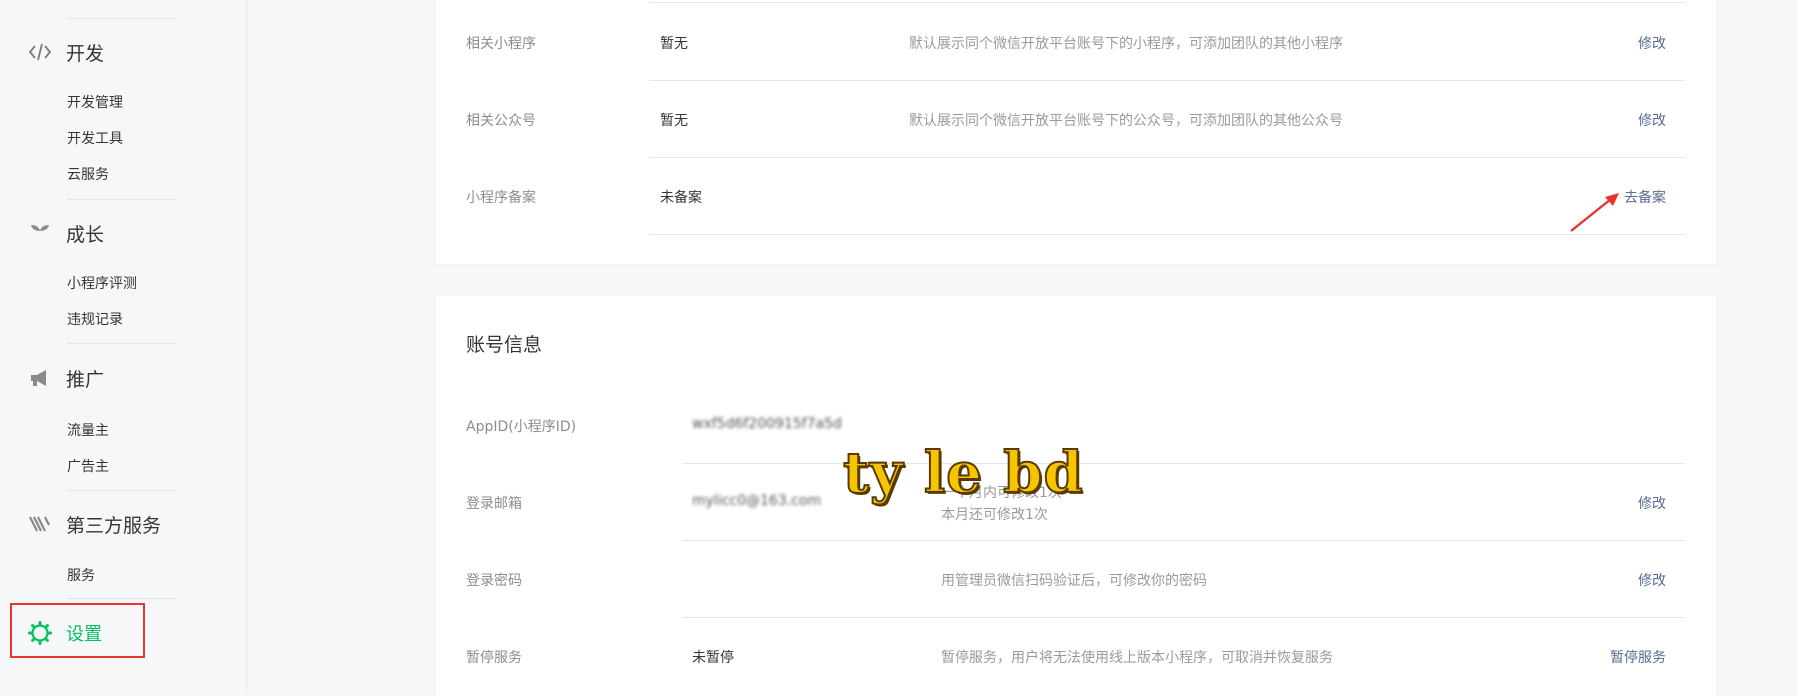  I want to click on sidebar-group-develop: 开发, so click(66, 52).